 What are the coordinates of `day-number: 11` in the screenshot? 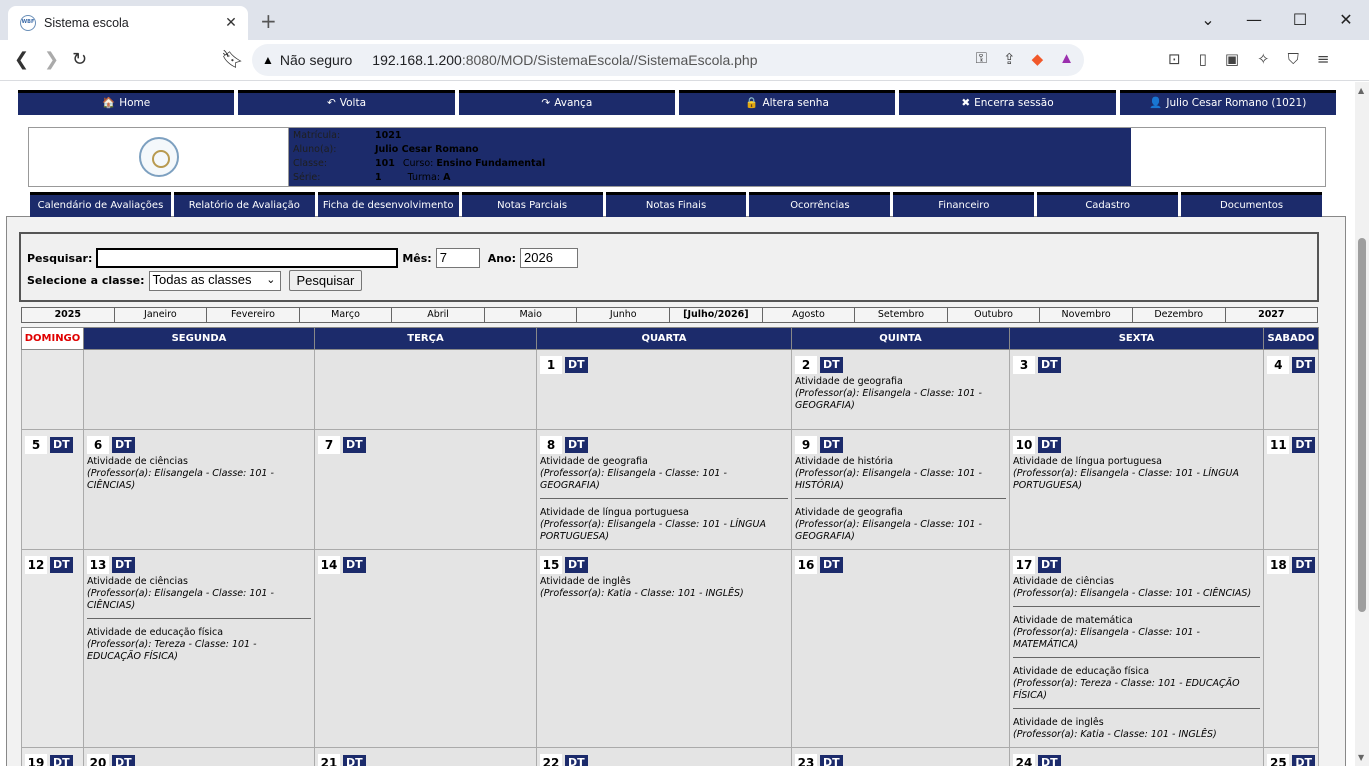 It's located at (1278, 445).